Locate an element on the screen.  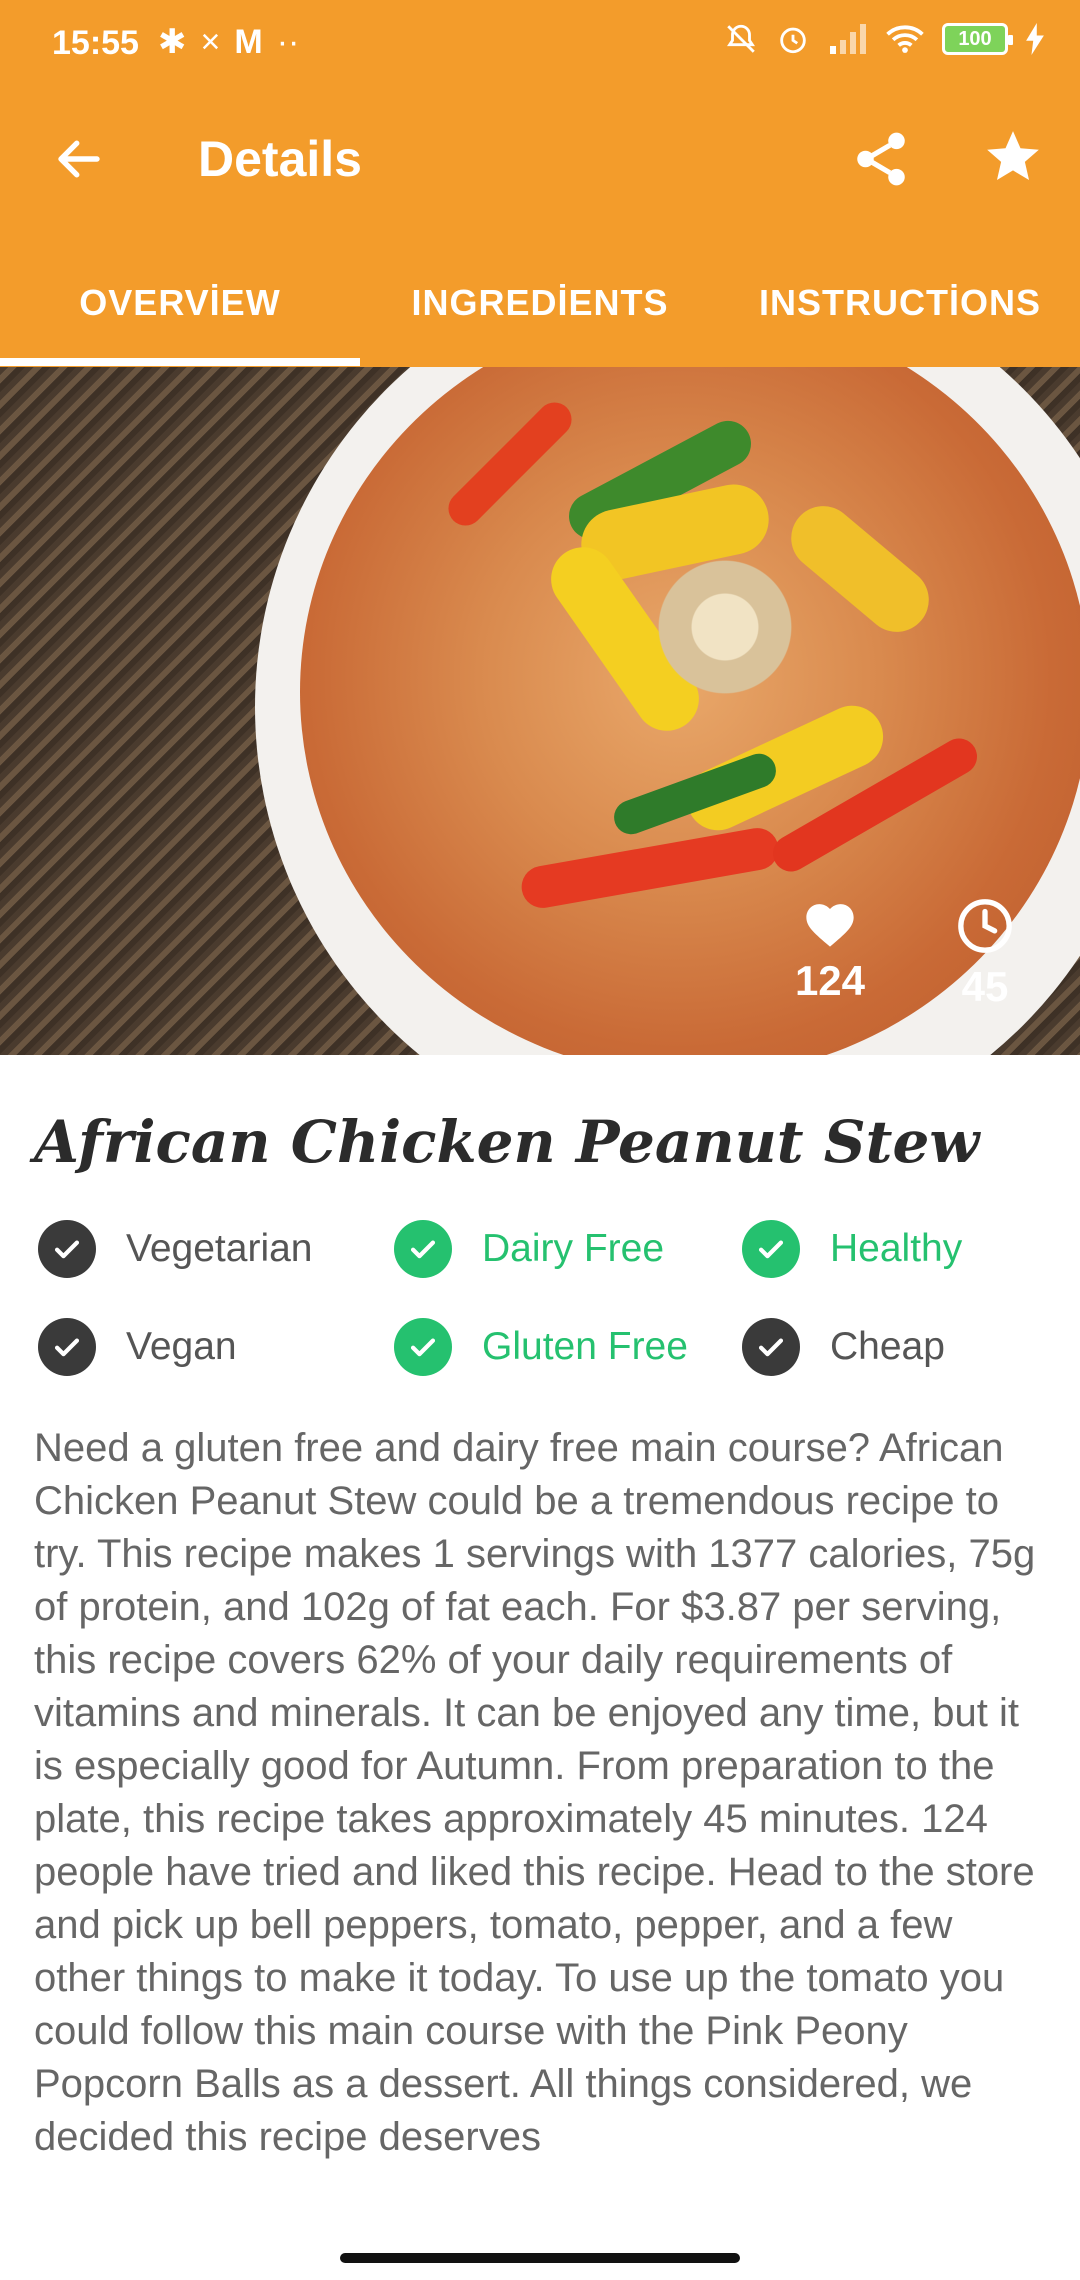
wifi-icon is located at coordinates (905, 39).